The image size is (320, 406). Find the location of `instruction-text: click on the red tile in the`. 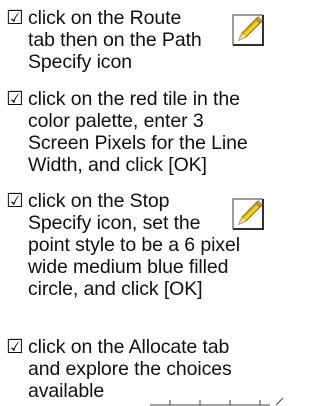

instruction-text: click on the red tile in the is located at coordinates (134, 99).